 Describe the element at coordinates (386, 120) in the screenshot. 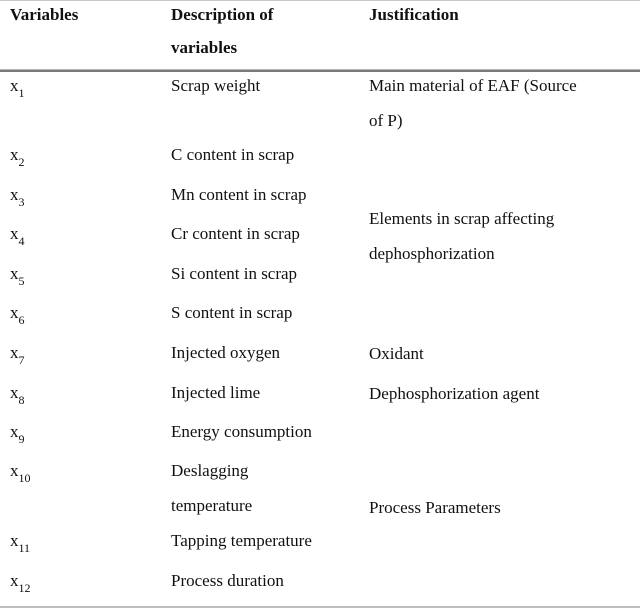

I see `justification-cell-line2: of P)` at that location.